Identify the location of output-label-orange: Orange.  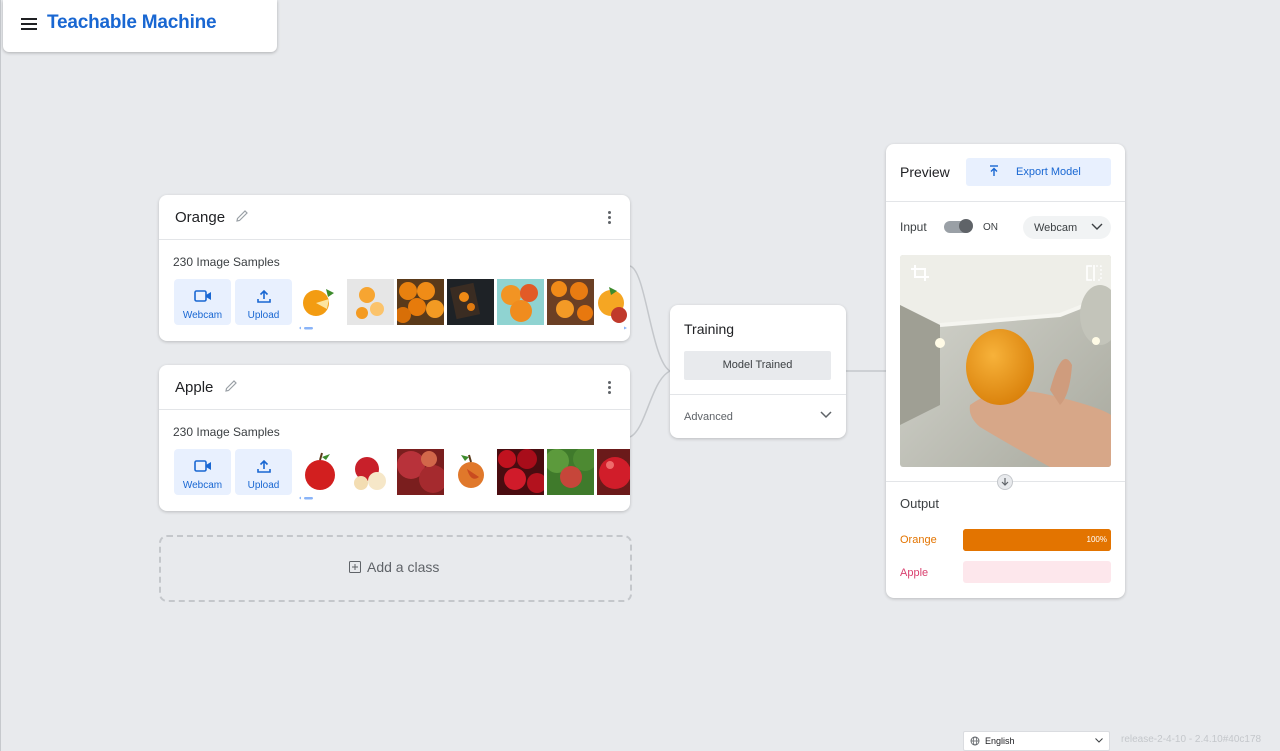
(918, 540).